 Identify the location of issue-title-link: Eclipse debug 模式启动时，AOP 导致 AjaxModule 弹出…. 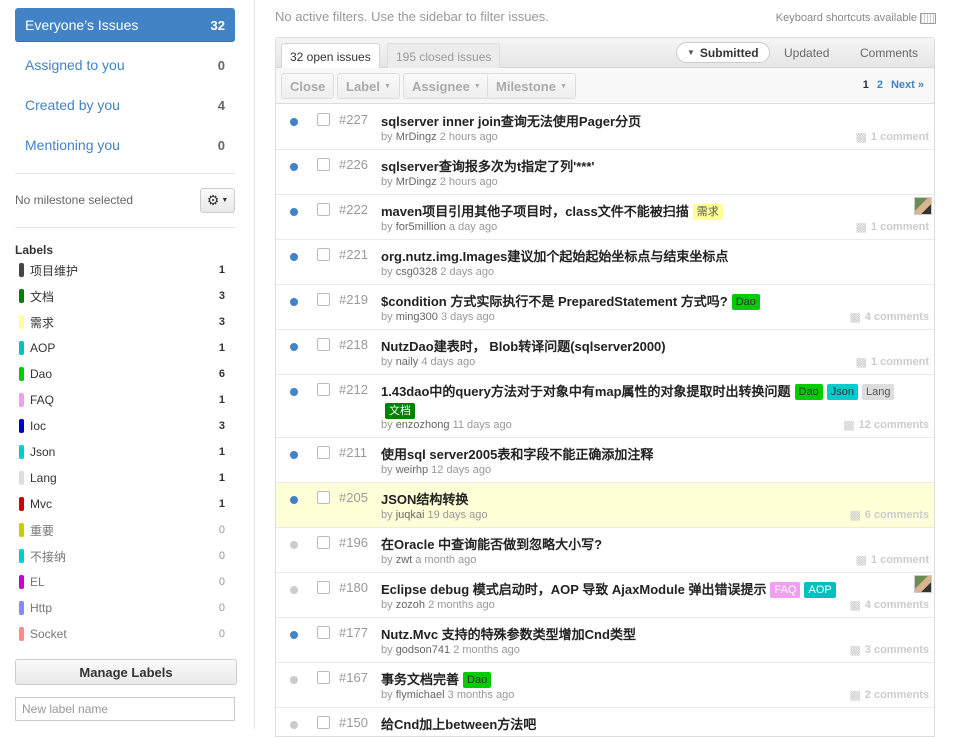
(573, 589).